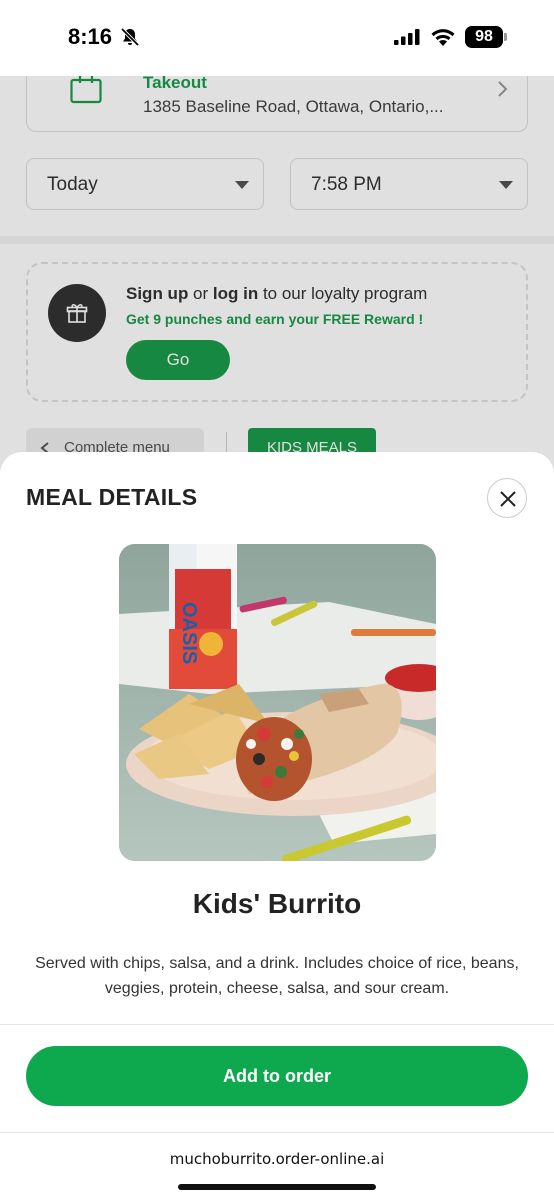  Describe the element at coordinates (484, 37) in the screenshot. I see `battery-icon: 98` at that location.